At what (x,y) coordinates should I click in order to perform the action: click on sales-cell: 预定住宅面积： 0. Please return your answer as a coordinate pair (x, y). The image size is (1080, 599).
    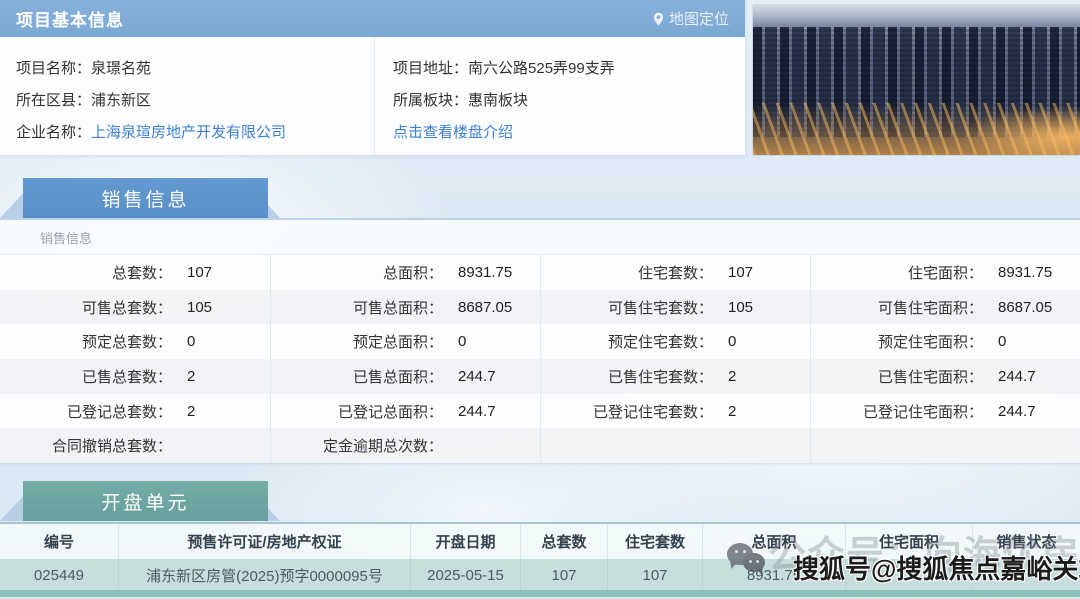
    Looking at the image, I should click on (945, 342).